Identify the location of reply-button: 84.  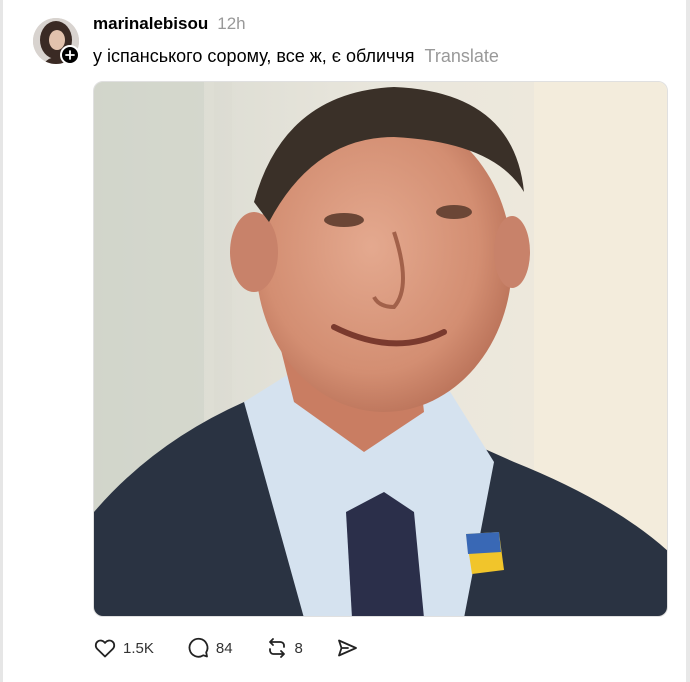
(209, 648).